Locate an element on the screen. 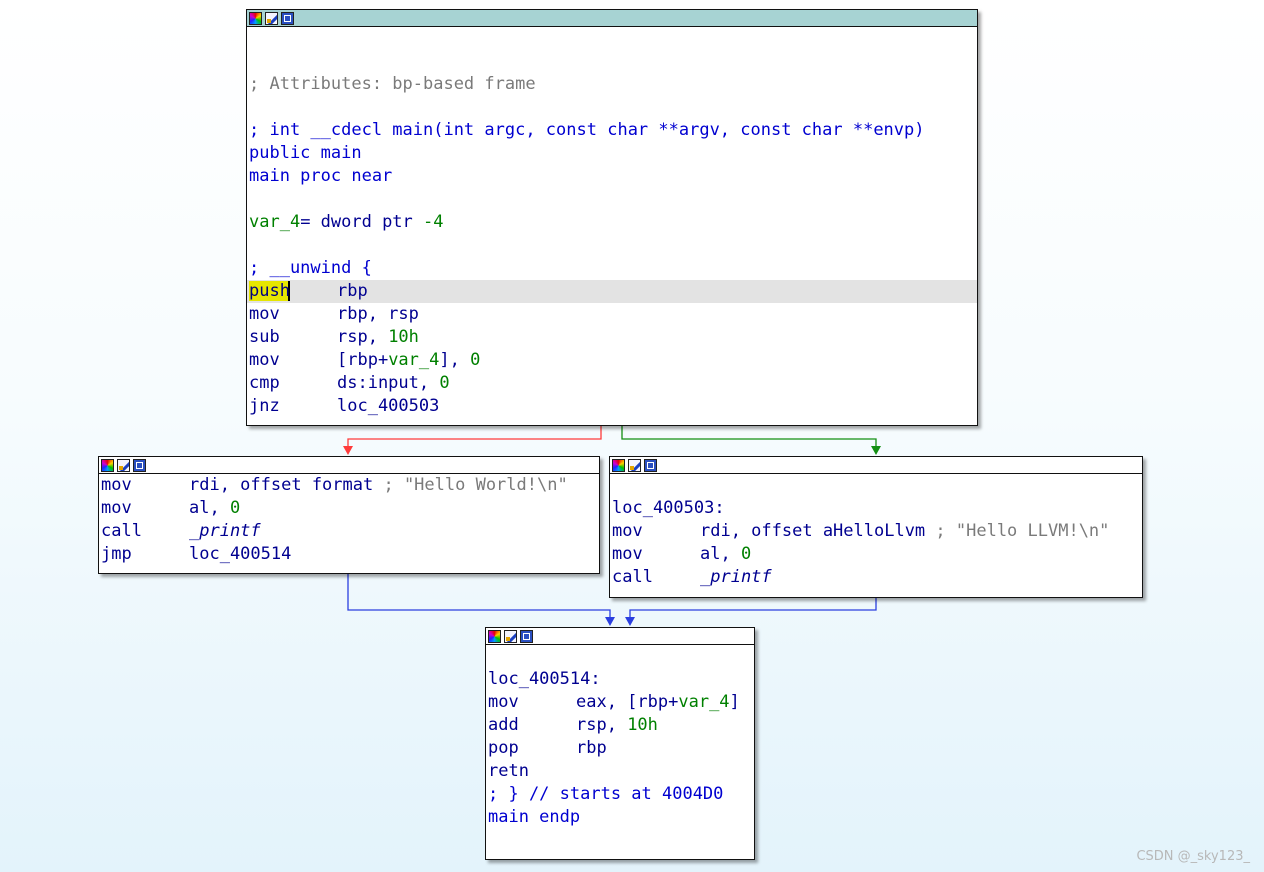 The image size is (1264, 872). local-var-definition: var_4= dword ptr -4 is located at coordinates (613, 222).